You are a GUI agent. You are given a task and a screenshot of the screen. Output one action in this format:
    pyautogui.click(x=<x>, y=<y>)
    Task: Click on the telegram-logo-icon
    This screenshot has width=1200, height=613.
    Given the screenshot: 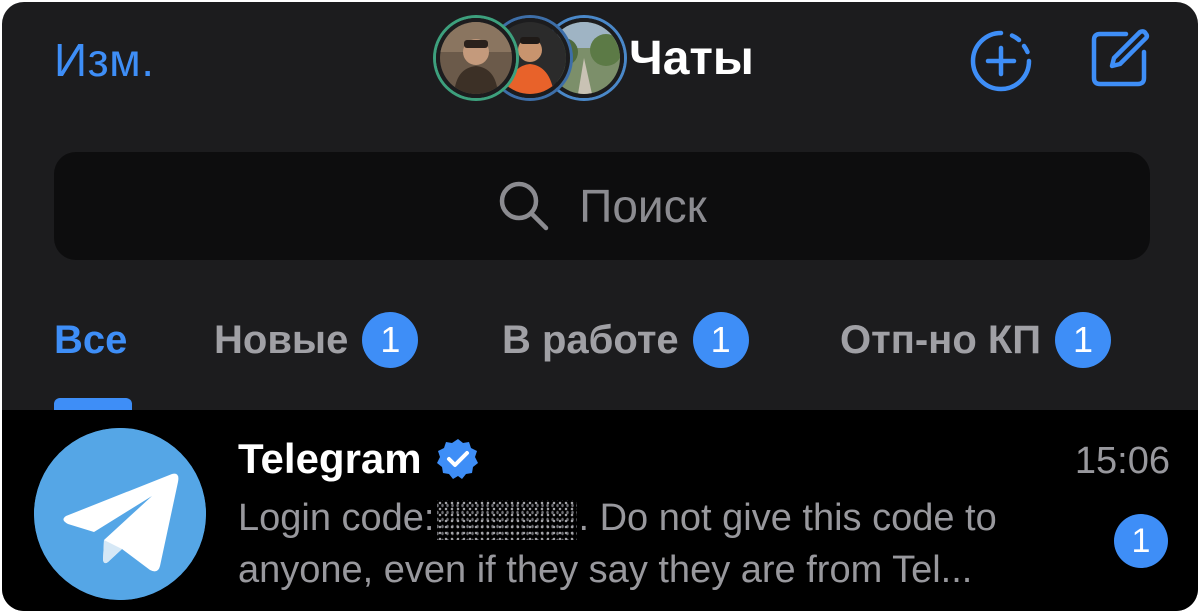 What is the action you would take?
    pyautogui.click(x=120, y=514)
    